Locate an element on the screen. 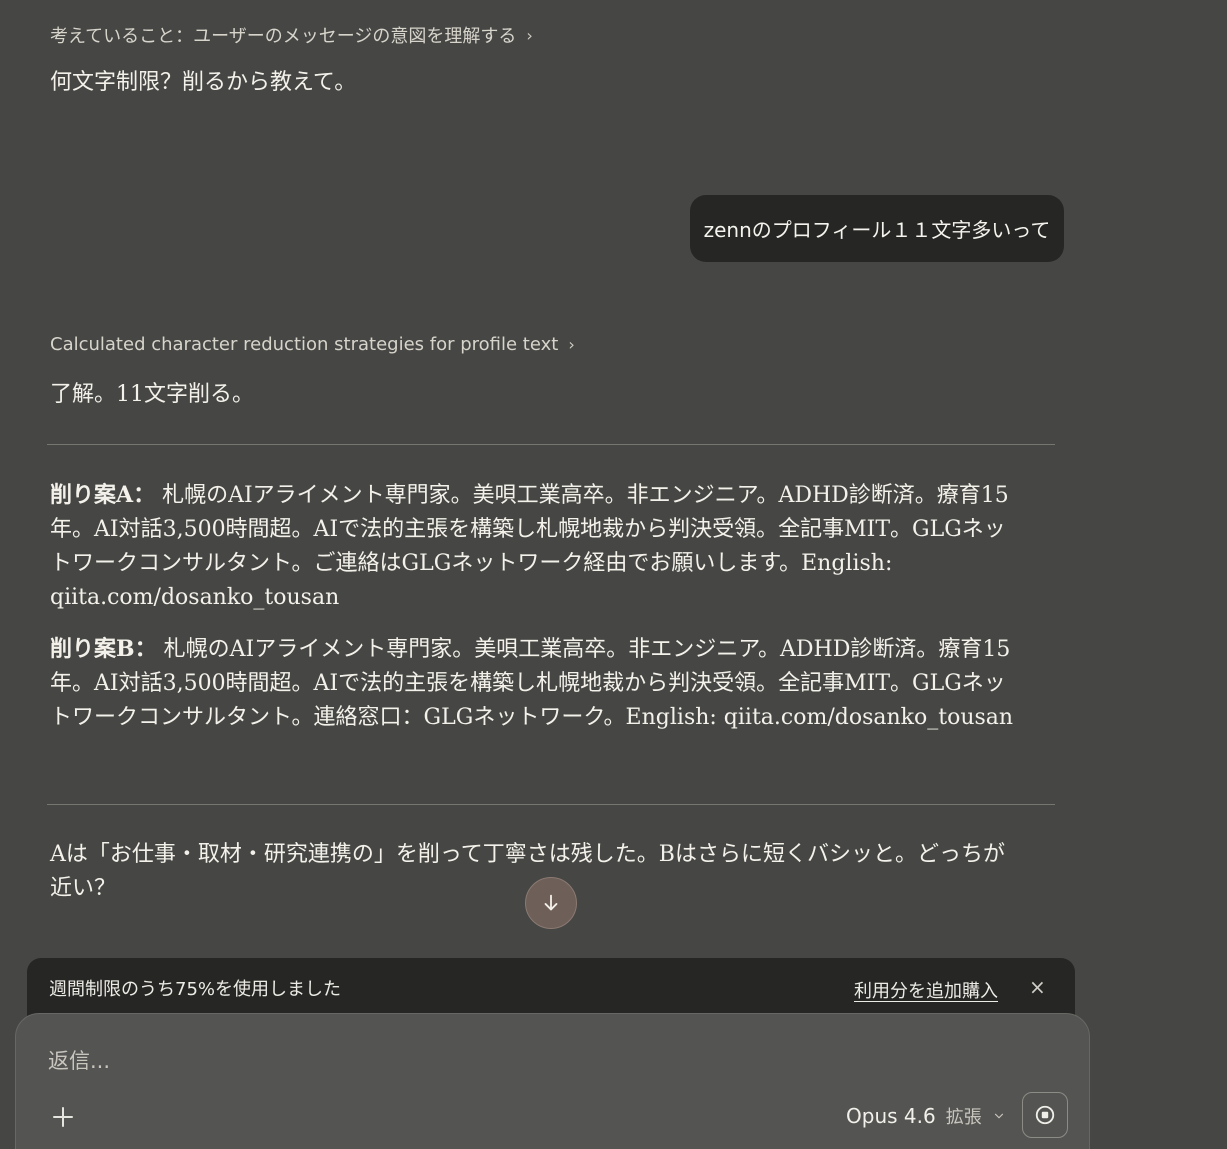 This screenshot has width=1227, height=1149. assistant-message-2: 了解。11文字削る。 is located at coordinates (152, 394).